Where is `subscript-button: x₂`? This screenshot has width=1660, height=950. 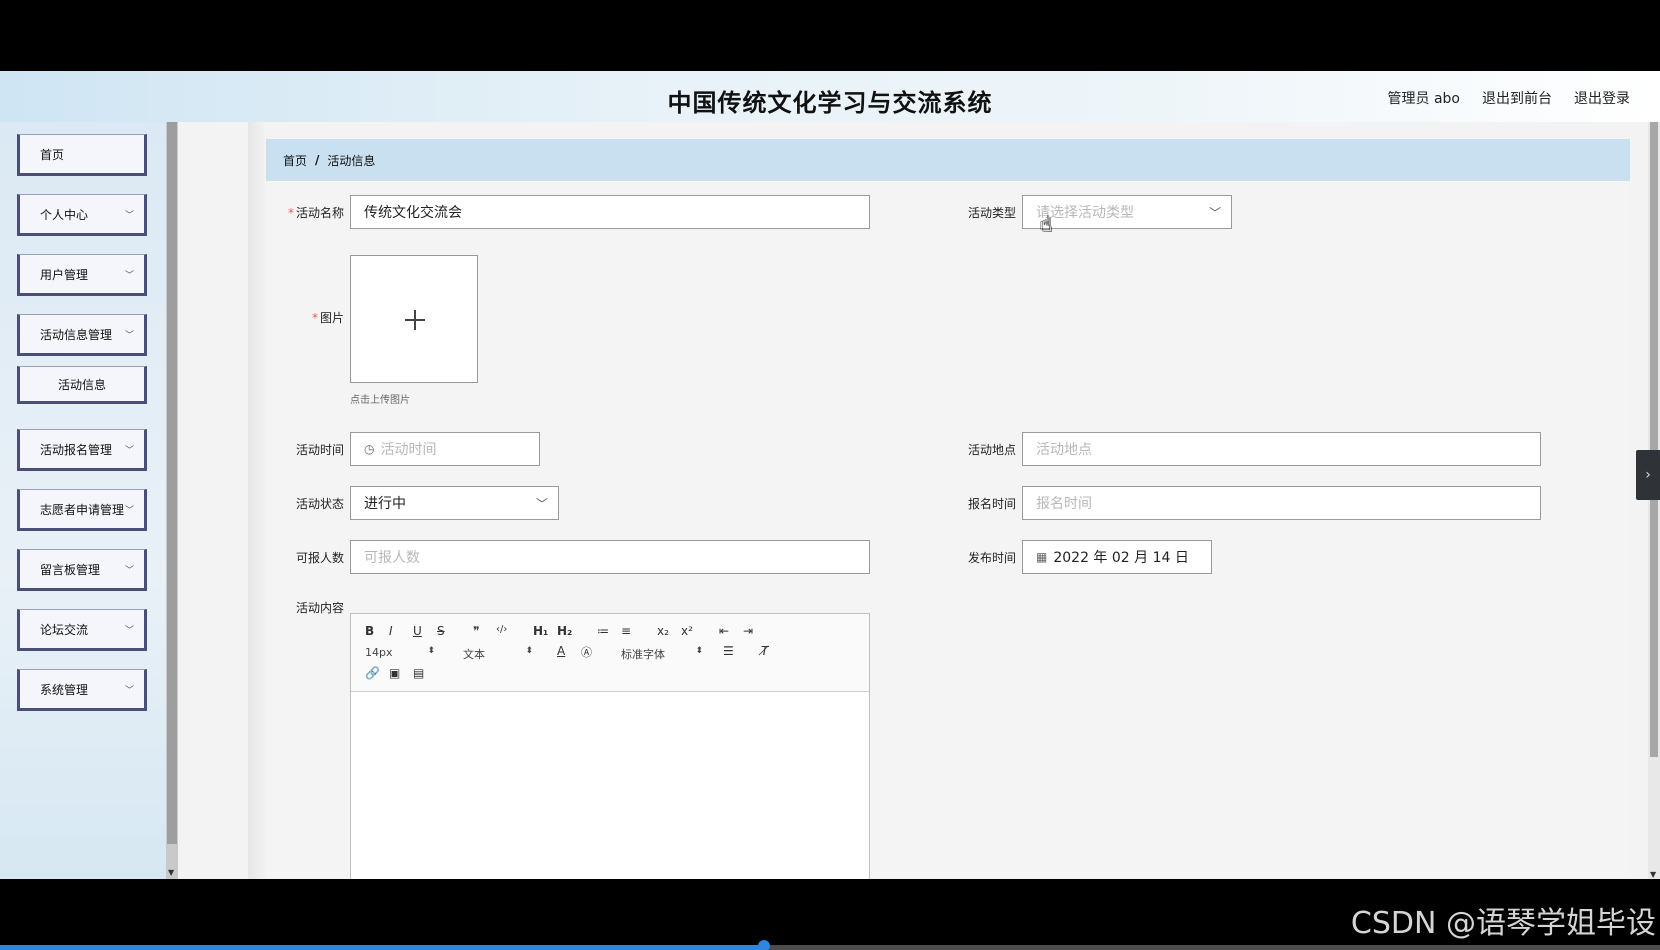
subscript-button: x₂ is located at coordinates (663, 631).